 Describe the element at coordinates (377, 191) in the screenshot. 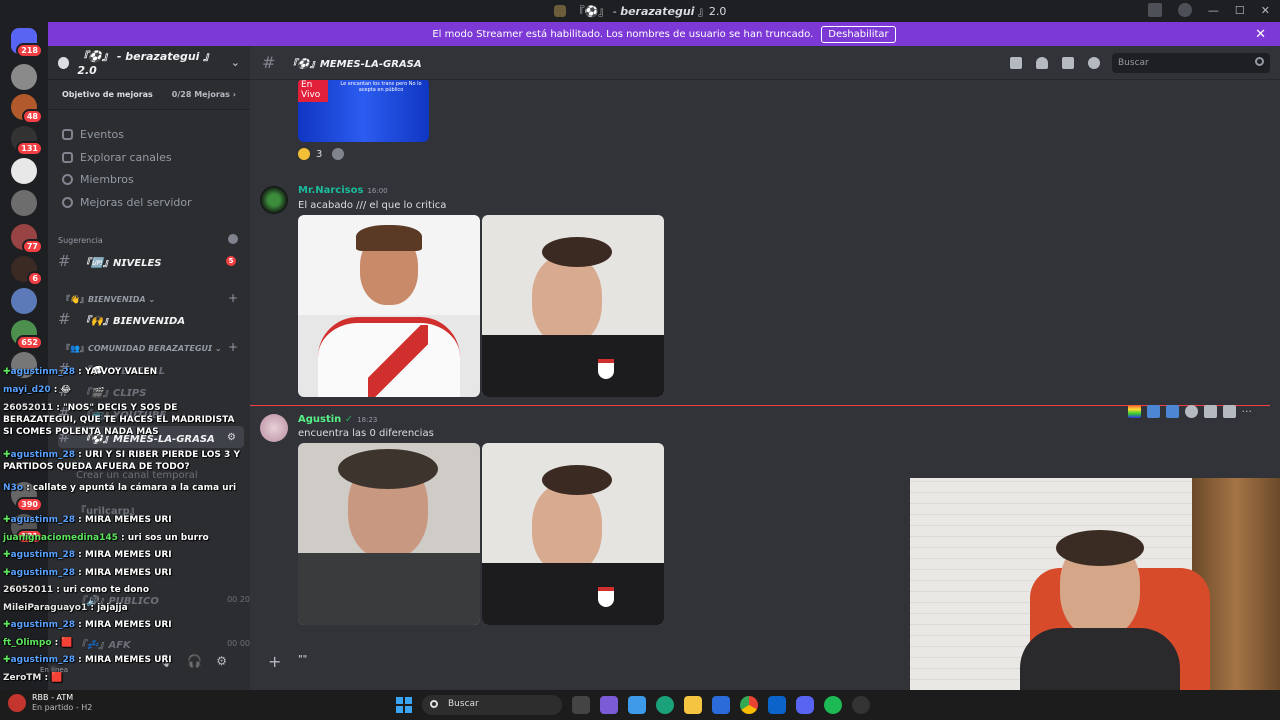

I see `timestamp: 16:00` at that location.